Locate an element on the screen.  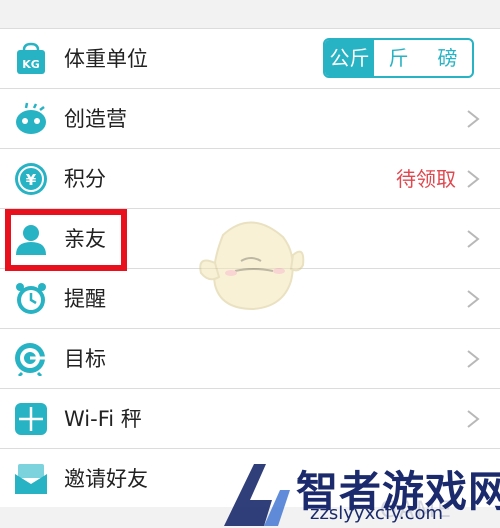
highlight-box is located at coordinates (66, 240).